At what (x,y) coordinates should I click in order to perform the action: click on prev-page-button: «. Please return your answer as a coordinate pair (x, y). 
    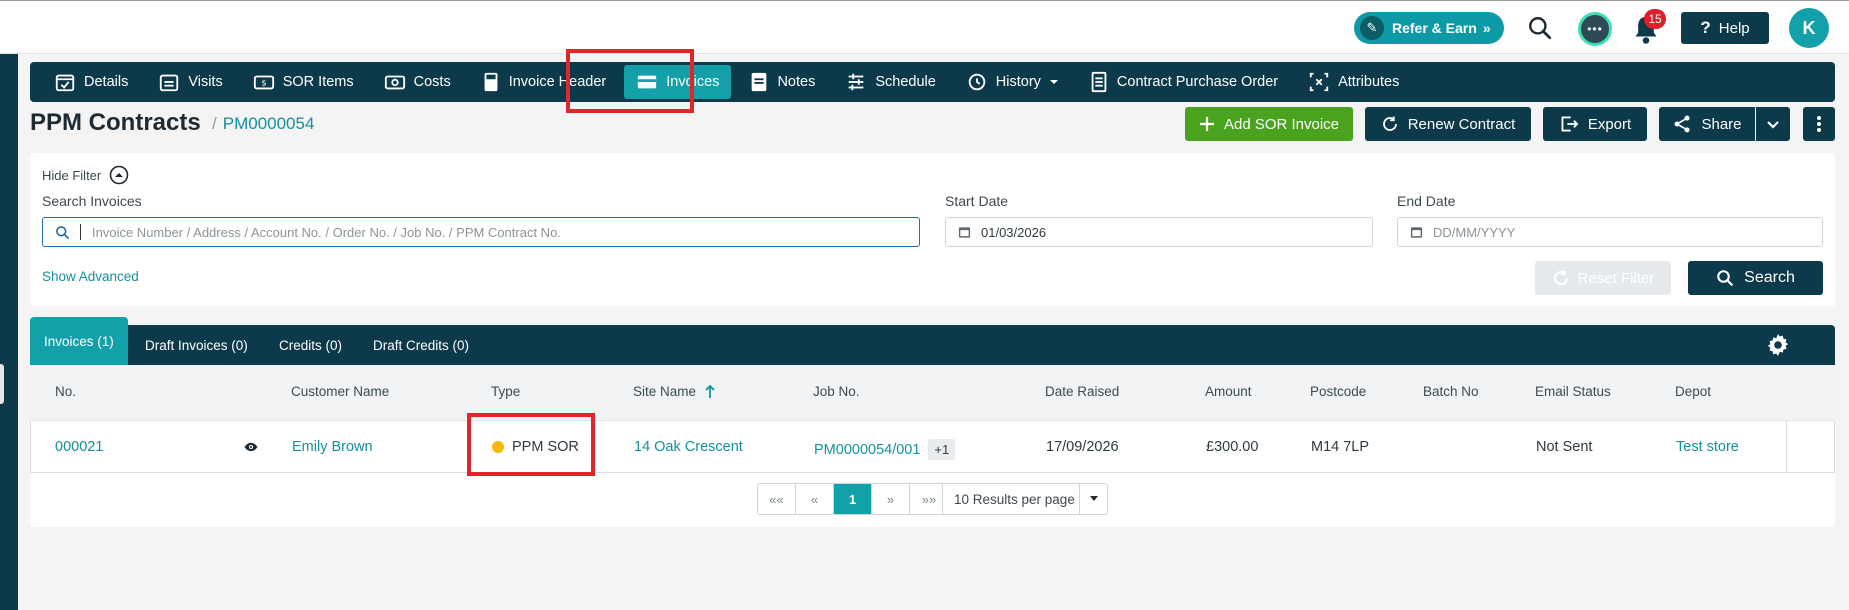
    Looking at the image, I should click on (815, 499).